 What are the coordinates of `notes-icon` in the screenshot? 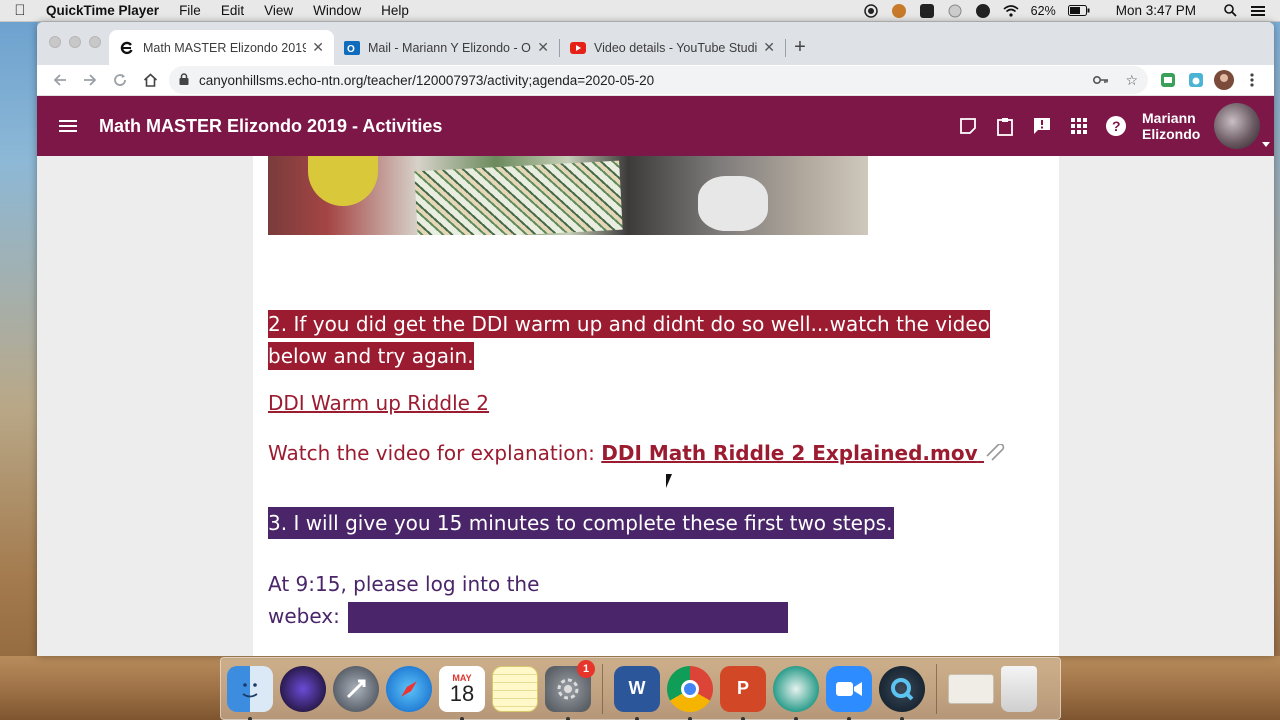 It's located at (515, 688).